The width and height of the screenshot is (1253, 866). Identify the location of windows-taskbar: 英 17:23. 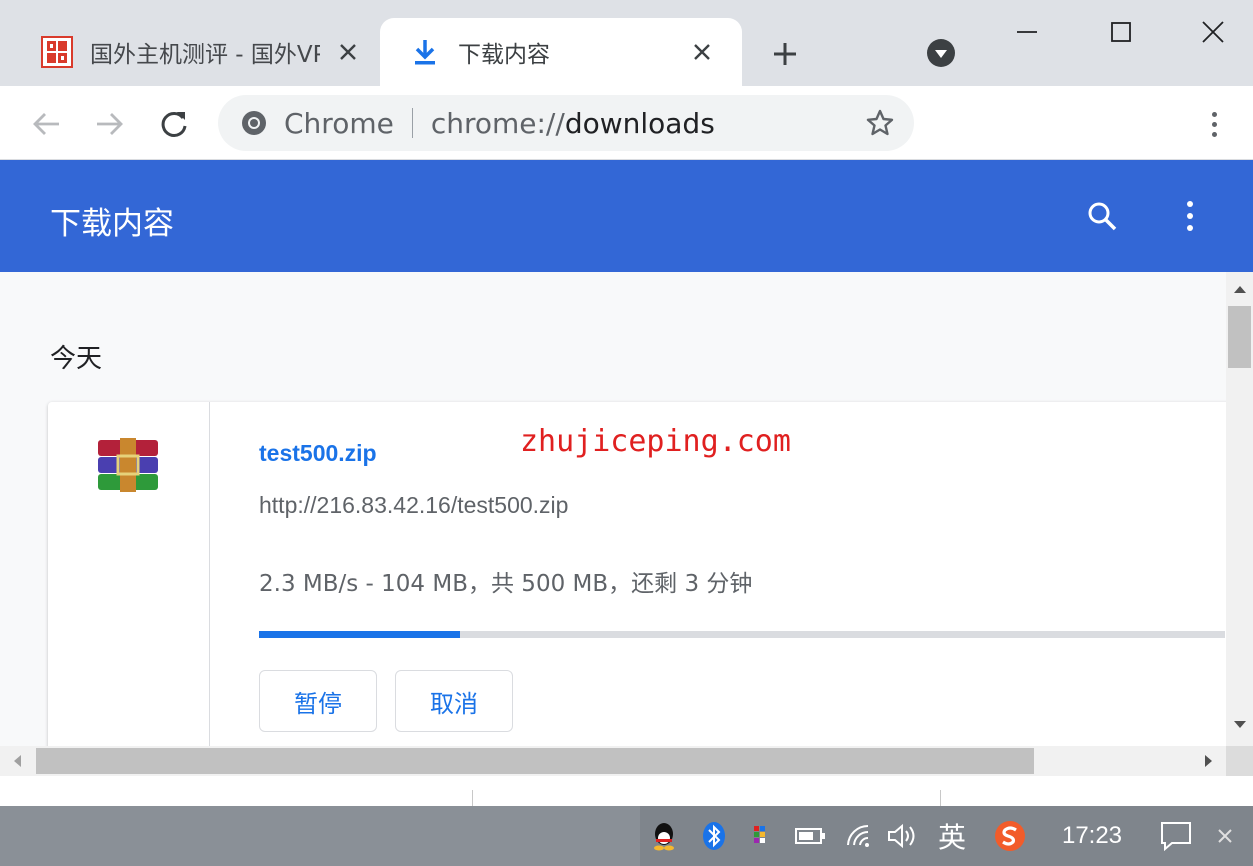
(626, 836).